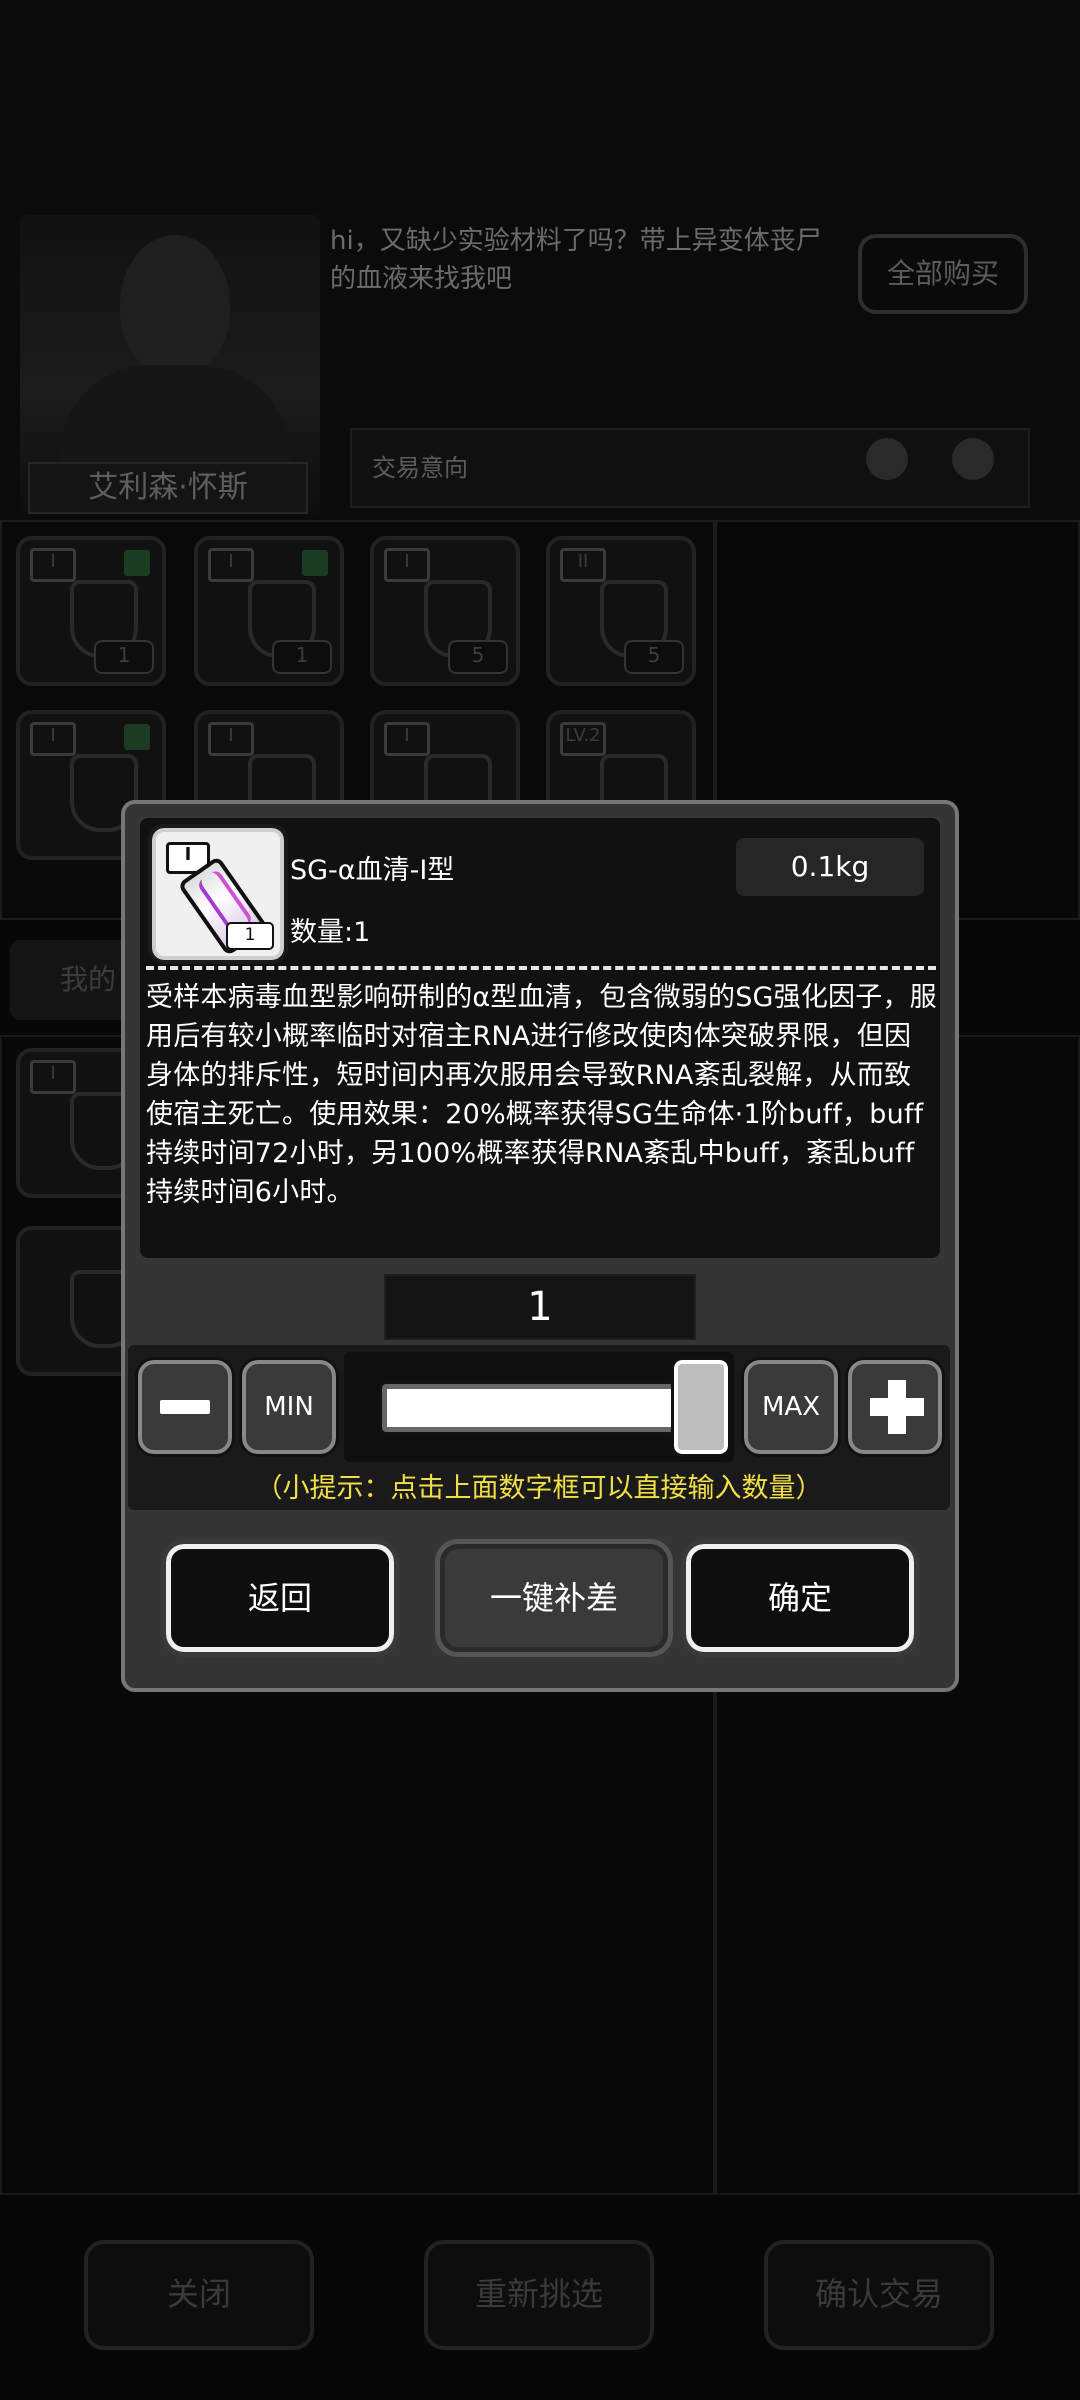 Image resolution: width=1080 pixels, height=2400 pixels. What do you see at coordinates (218, 894) in the screenshot?
I see `item-icon: I 1` at bounding box center [218, 894].